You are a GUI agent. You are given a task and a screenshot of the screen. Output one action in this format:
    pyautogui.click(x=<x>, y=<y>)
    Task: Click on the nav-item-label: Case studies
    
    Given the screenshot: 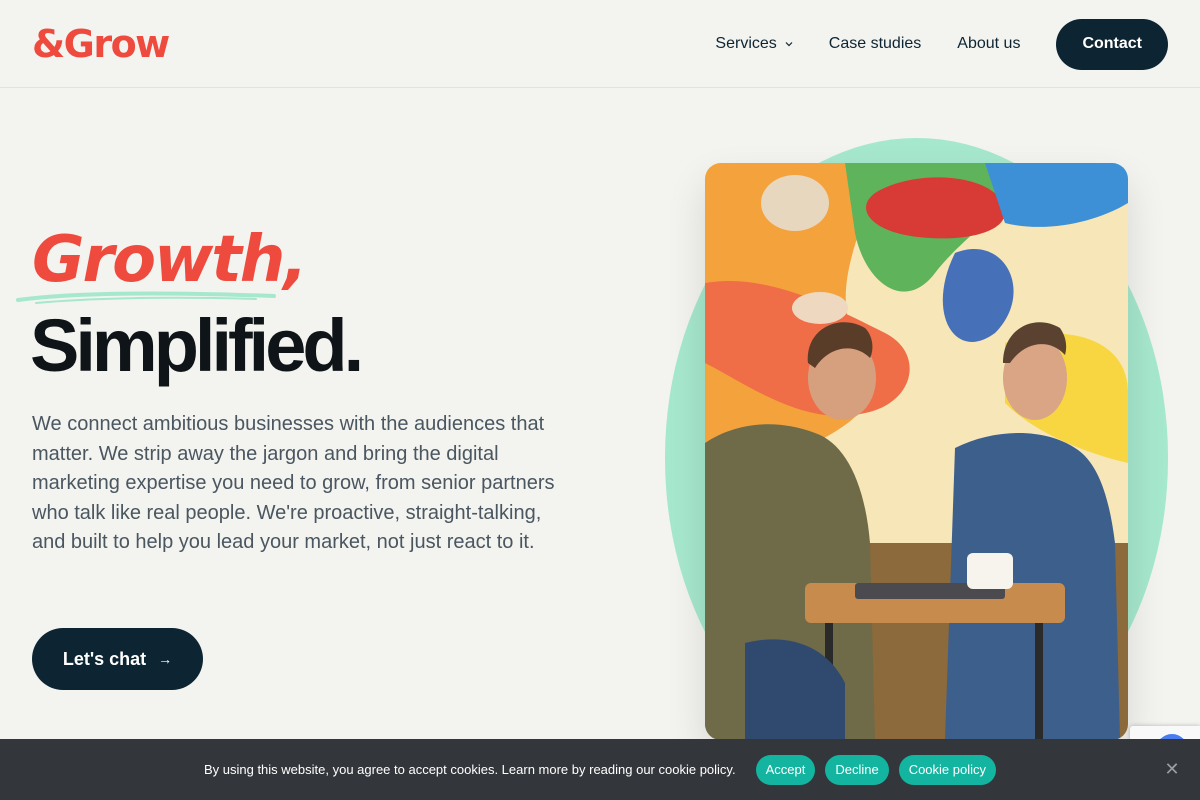 What is the action you would take?
    pyautogui.click(x=875, y=43)
    